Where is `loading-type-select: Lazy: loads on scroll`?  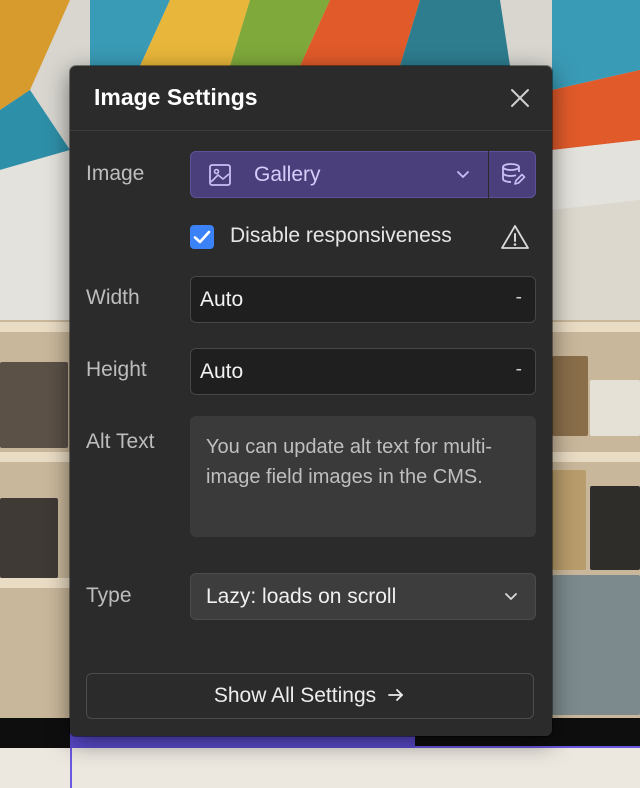 loading-type-select: Lazy: loads on scroll is located at coordinates (363, 596).